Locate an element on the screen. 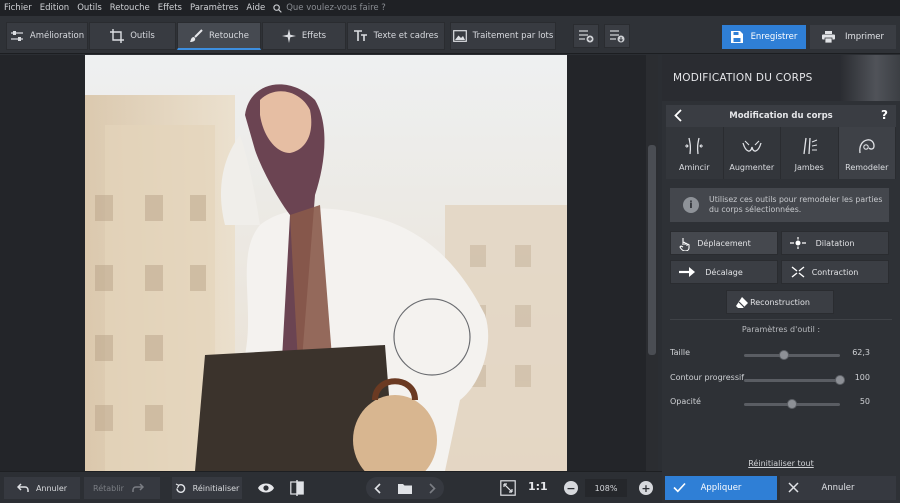  fullscreen-icon is located at coordinates (508, 488).